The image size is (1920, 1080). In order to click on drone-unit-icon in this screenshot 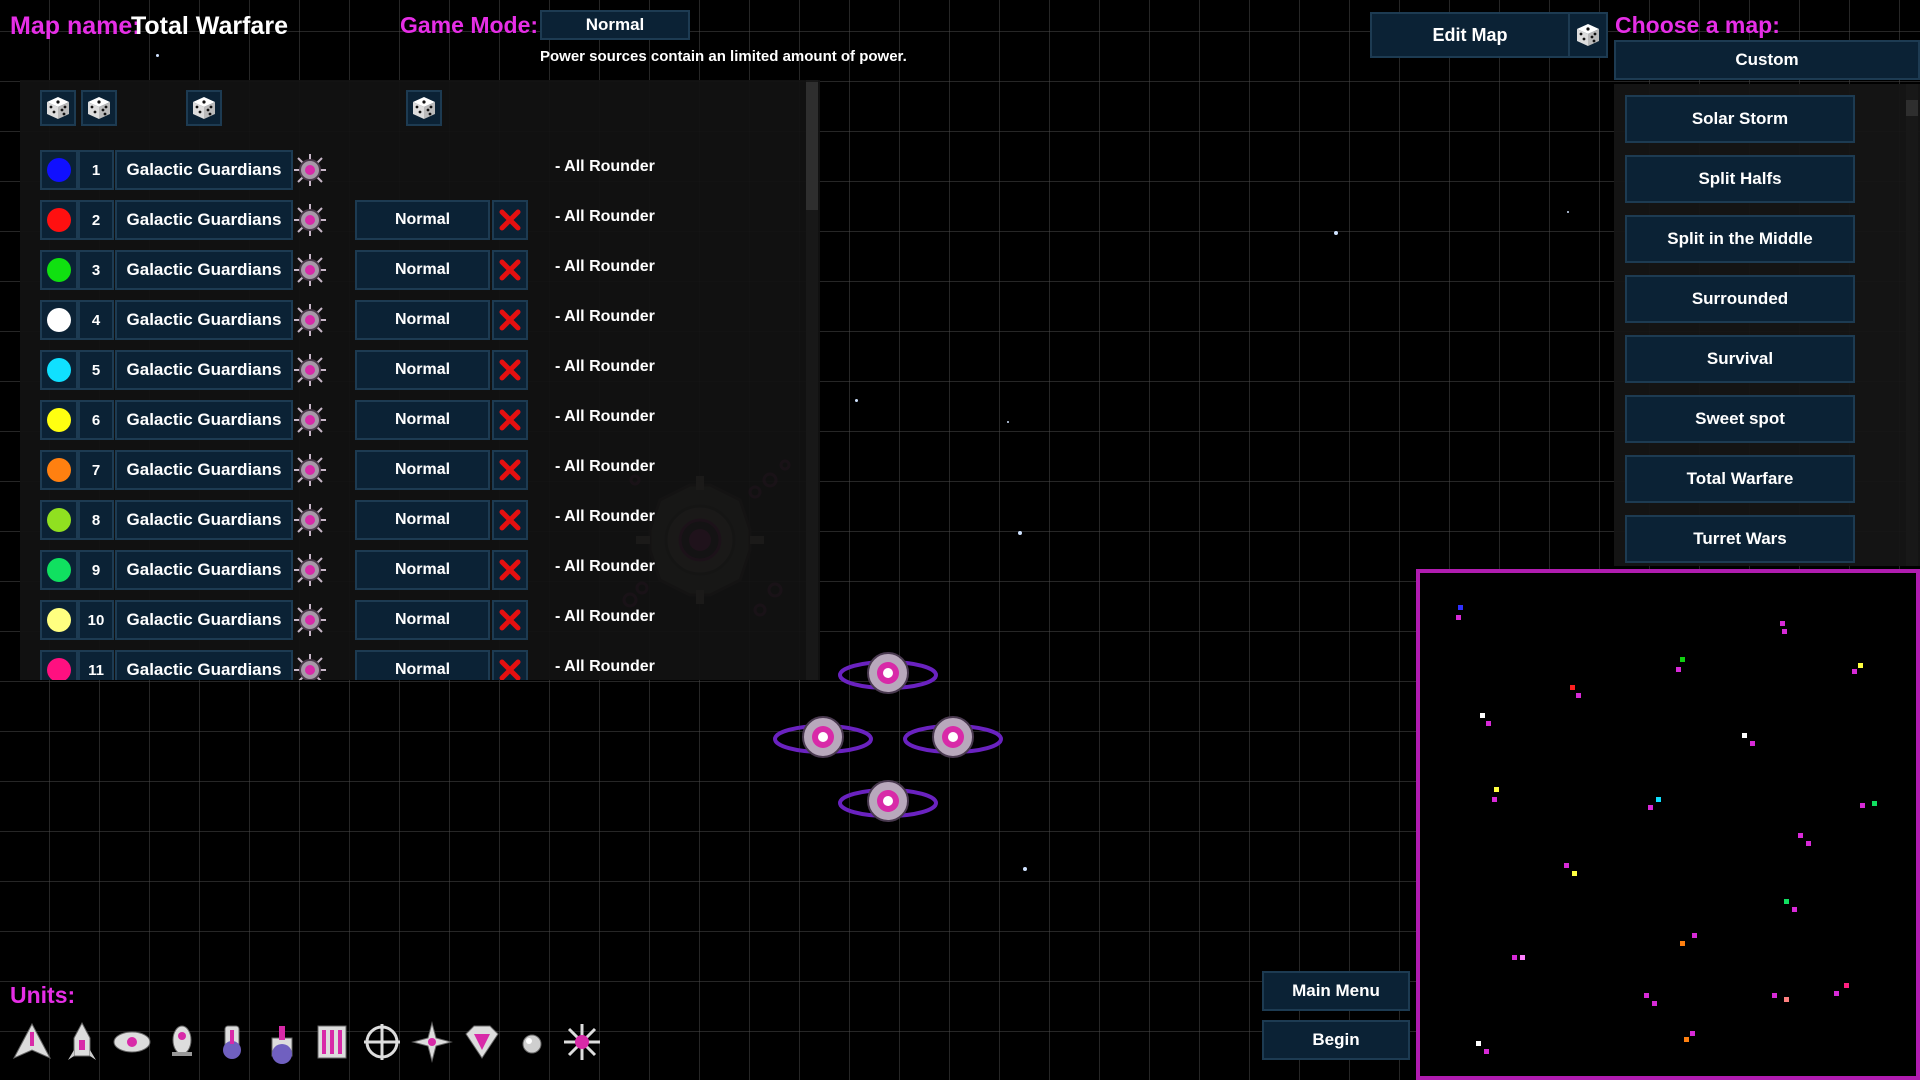, I will do `click(432, 1042)`.